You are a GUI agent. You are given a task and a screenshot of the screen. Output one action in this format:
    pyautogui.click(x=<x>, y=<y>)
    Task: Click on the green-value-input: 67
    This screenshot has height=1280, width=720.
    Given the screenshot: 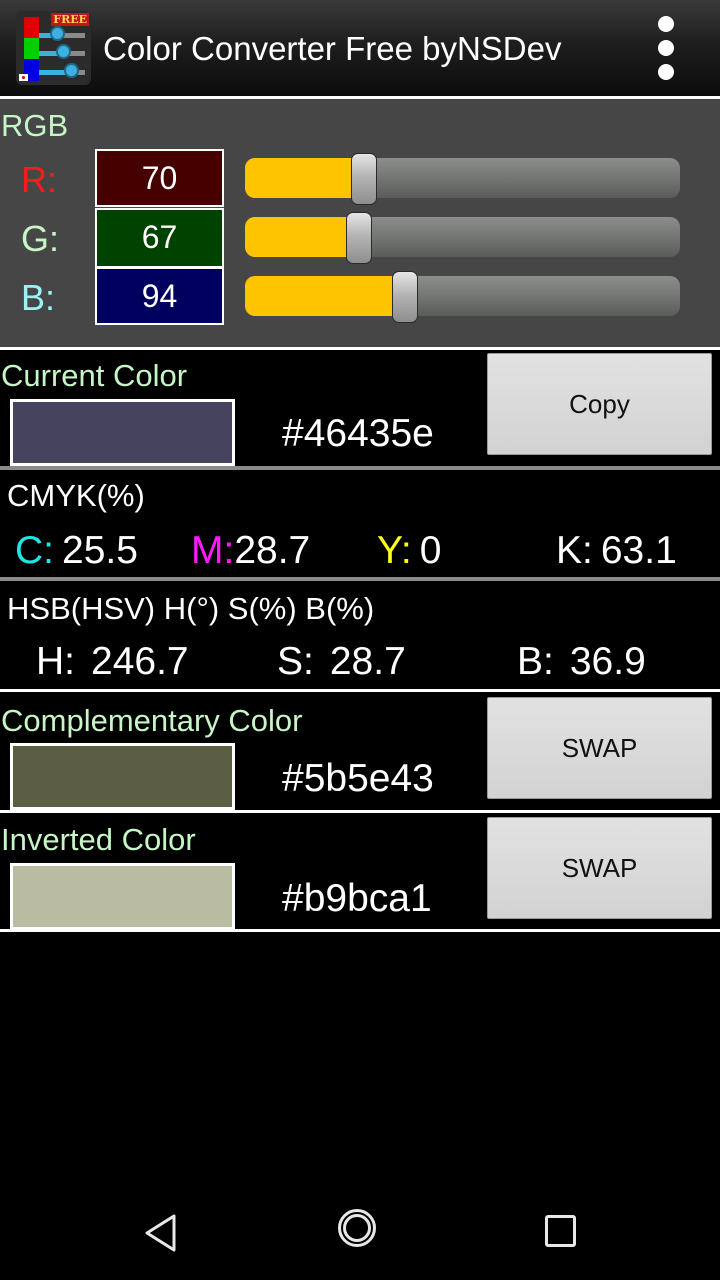 What is the action you would take?
    pyautogui.click(x=159, y=238)
    